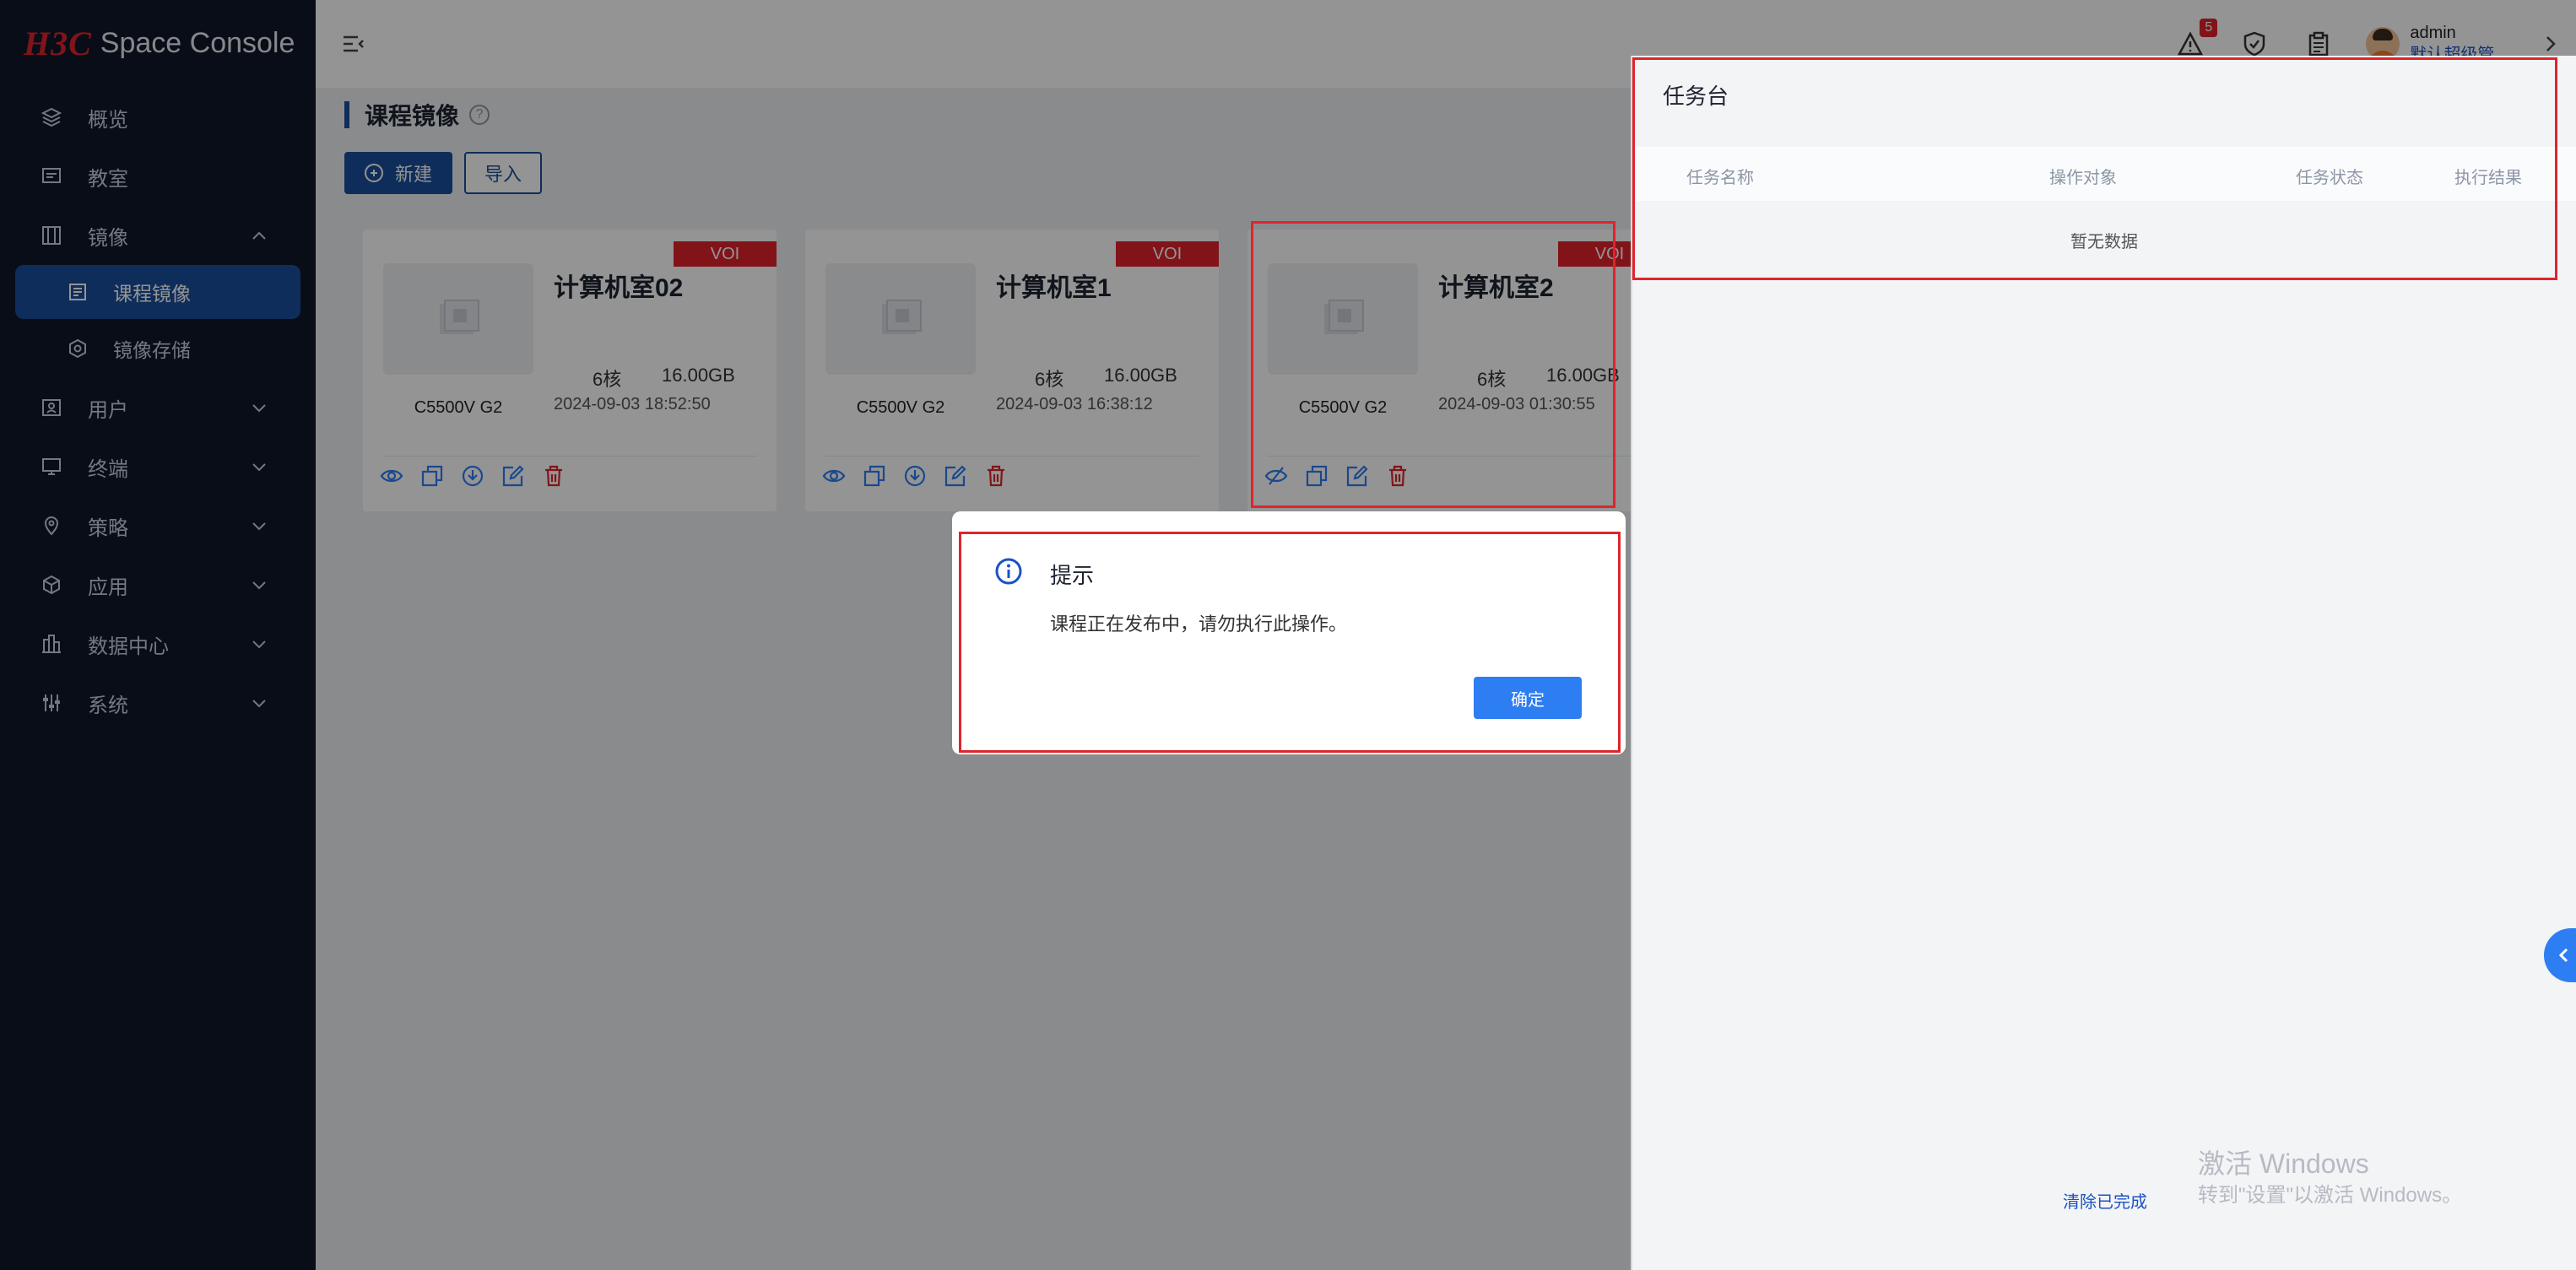 Image resolution: width=2576 pixels, height=1270 pixels. What do you see at coordinates (2330, 1195) in the screenshot?
I see `windows-watermark-subtitle: 转到"设置"以激活 Windows。` at bounding box center [2330, 1195].